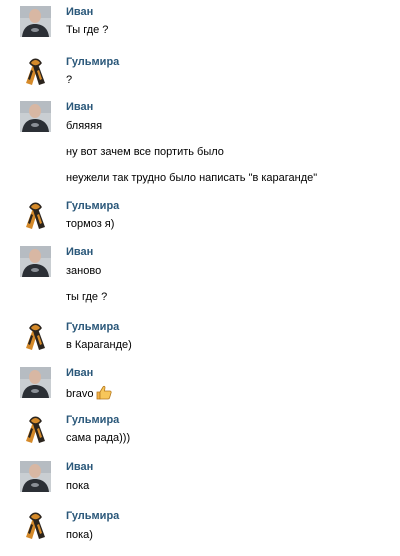 Image resolution: width=400 pixels, height=556 pixels. Describe the element at coordinates (145, 152) in the screenshot. I see `message-text: ну вот зачем все портить было` at that location.